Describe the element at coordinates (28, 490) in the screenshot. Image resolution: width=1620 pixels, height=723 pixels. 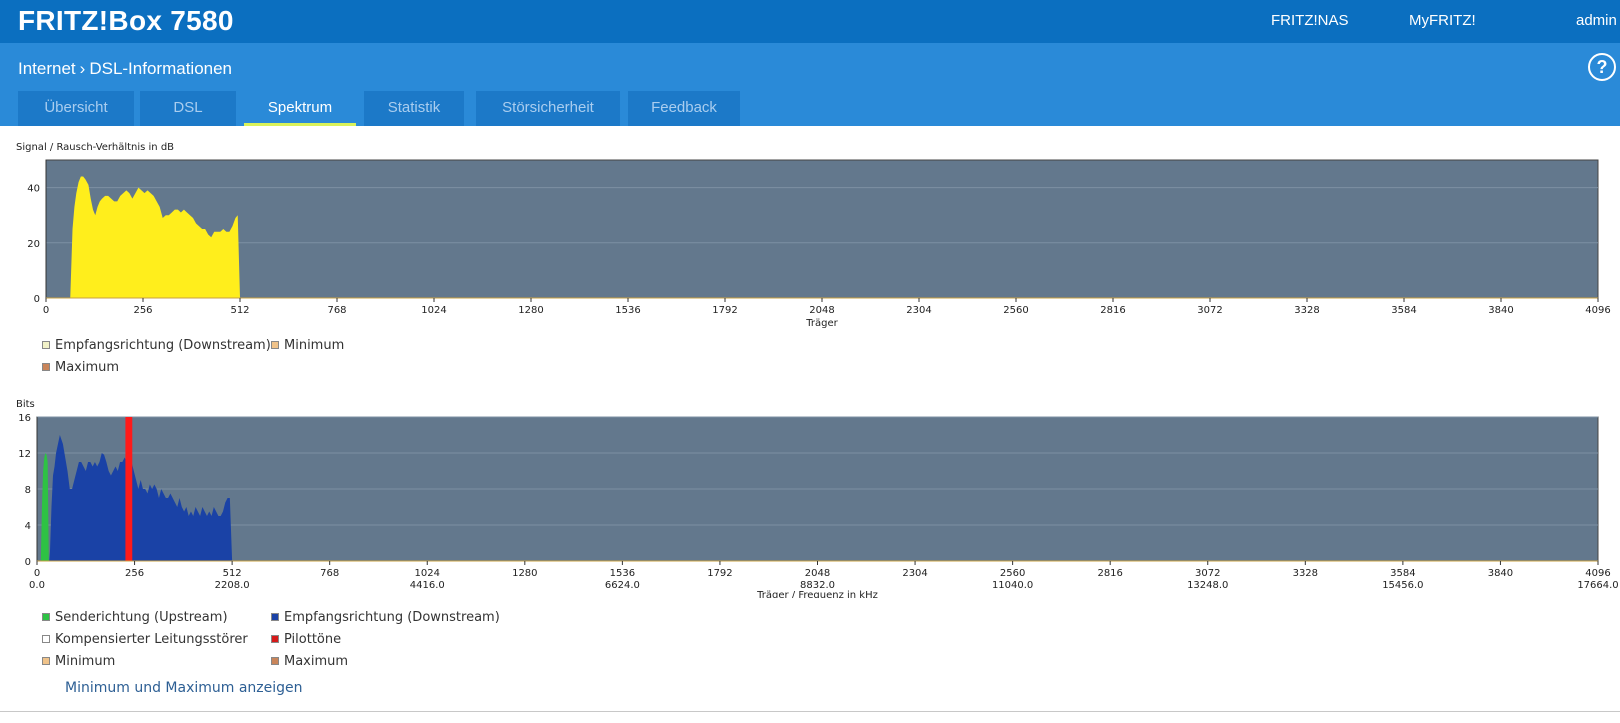
I see `y-tick-label: 8` at that location.